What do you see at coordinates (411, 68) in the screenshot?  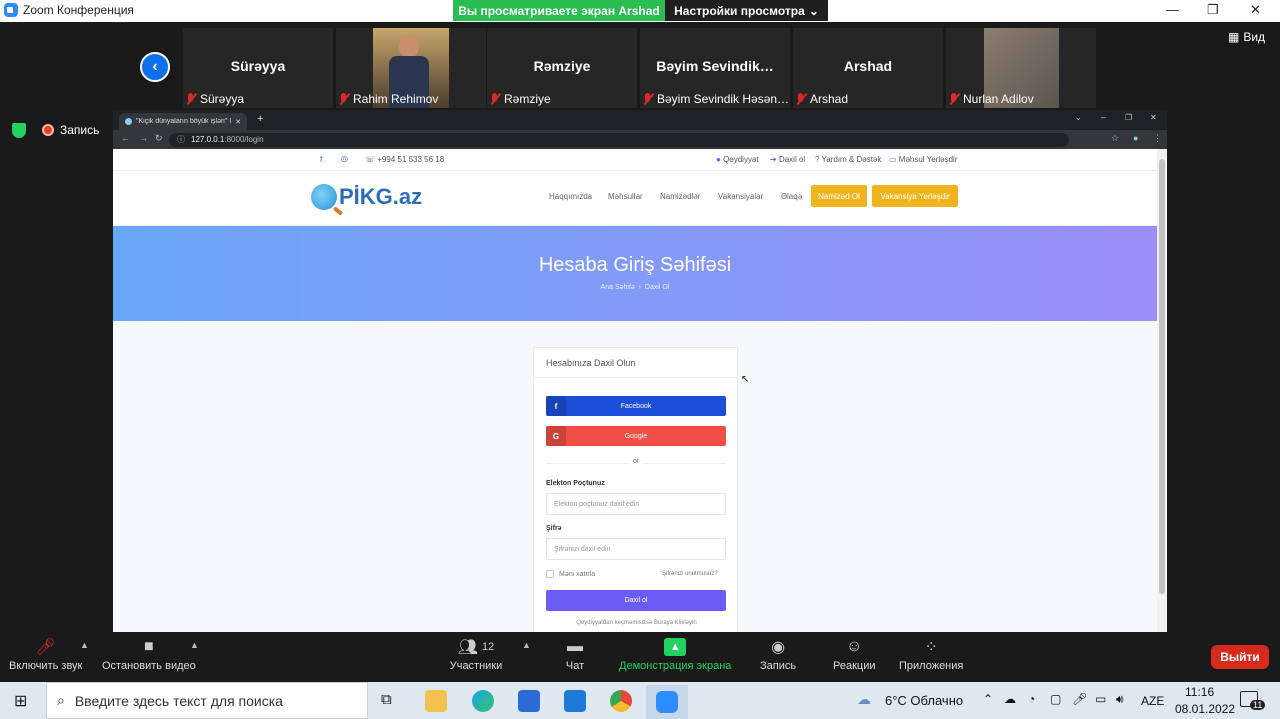 I see `participant-tile: Rahim Rehimov` at bounding box center [411, 68].